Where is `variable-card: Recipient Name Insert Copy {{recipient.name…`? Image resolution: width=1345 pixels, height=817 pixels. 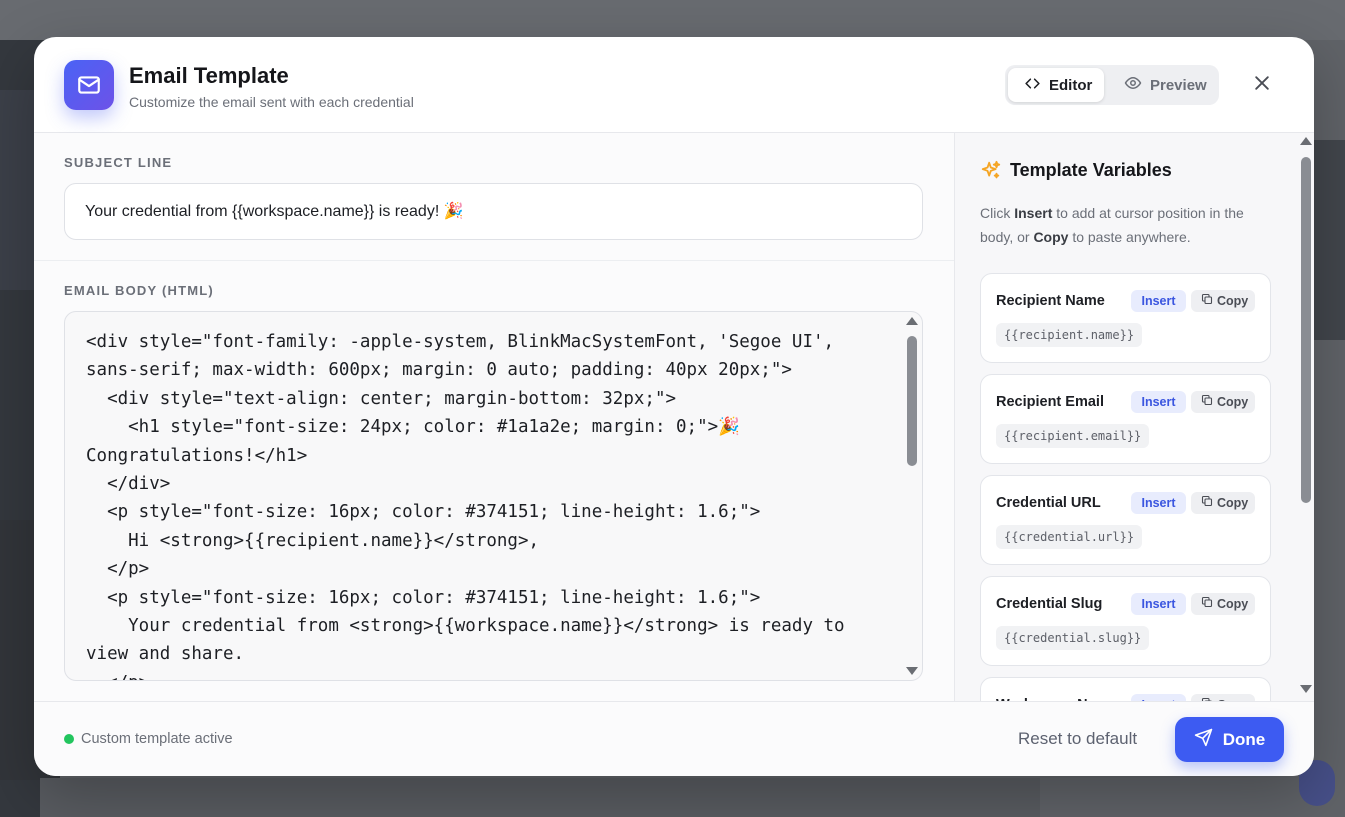 variable-card: Recipient Name Insert Copy {{recipient.name… is located at coordinates (1125, 318).